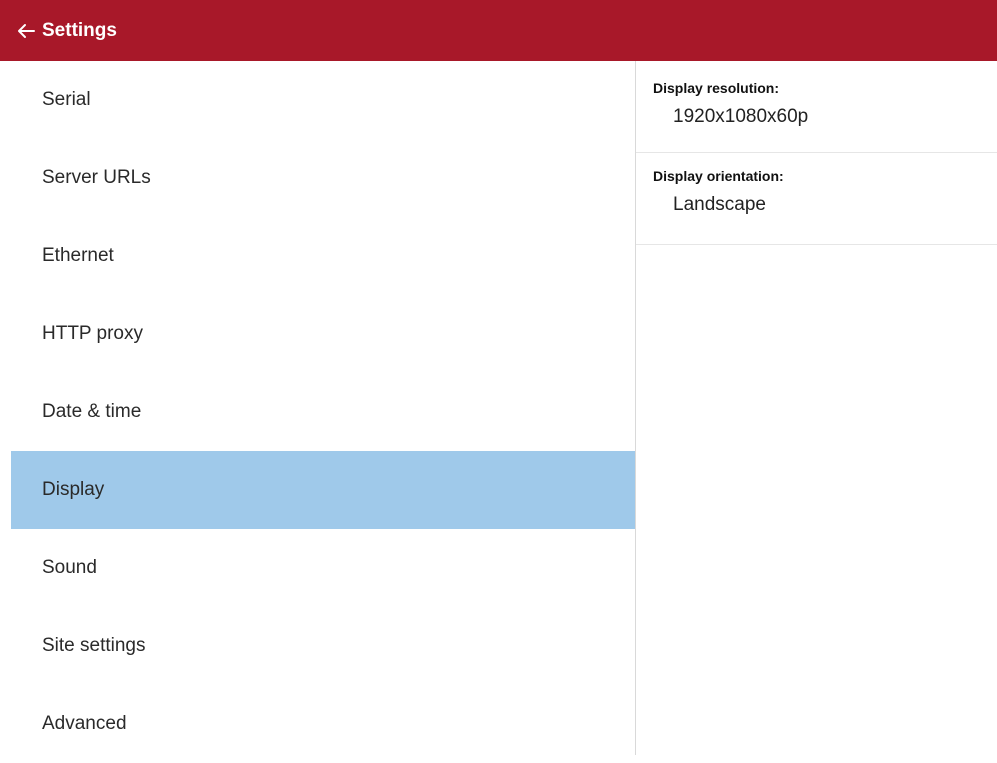  I want to click on sidebar-item-http-proxy: HTTP proxy, so click(317, 334).